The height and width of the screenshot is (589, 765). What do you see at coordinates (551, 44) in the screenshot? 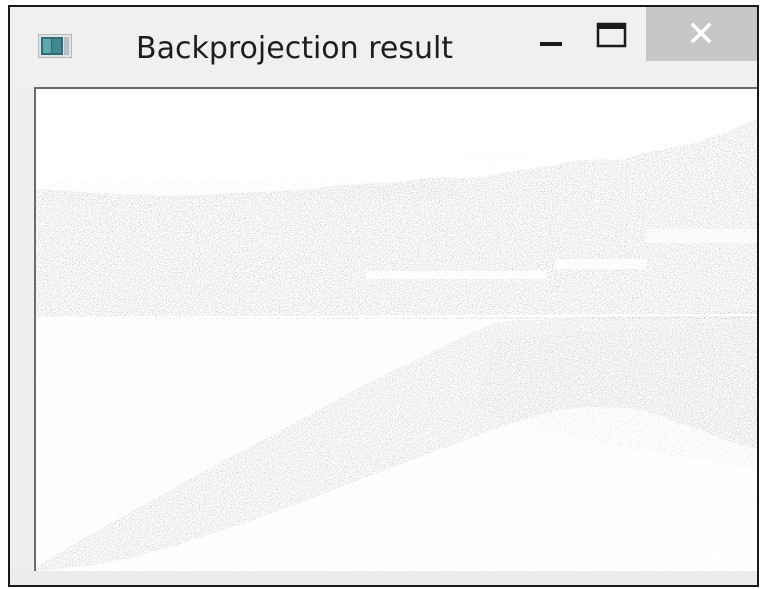
I see `minimize-icon` at bounding box center [551, 44].